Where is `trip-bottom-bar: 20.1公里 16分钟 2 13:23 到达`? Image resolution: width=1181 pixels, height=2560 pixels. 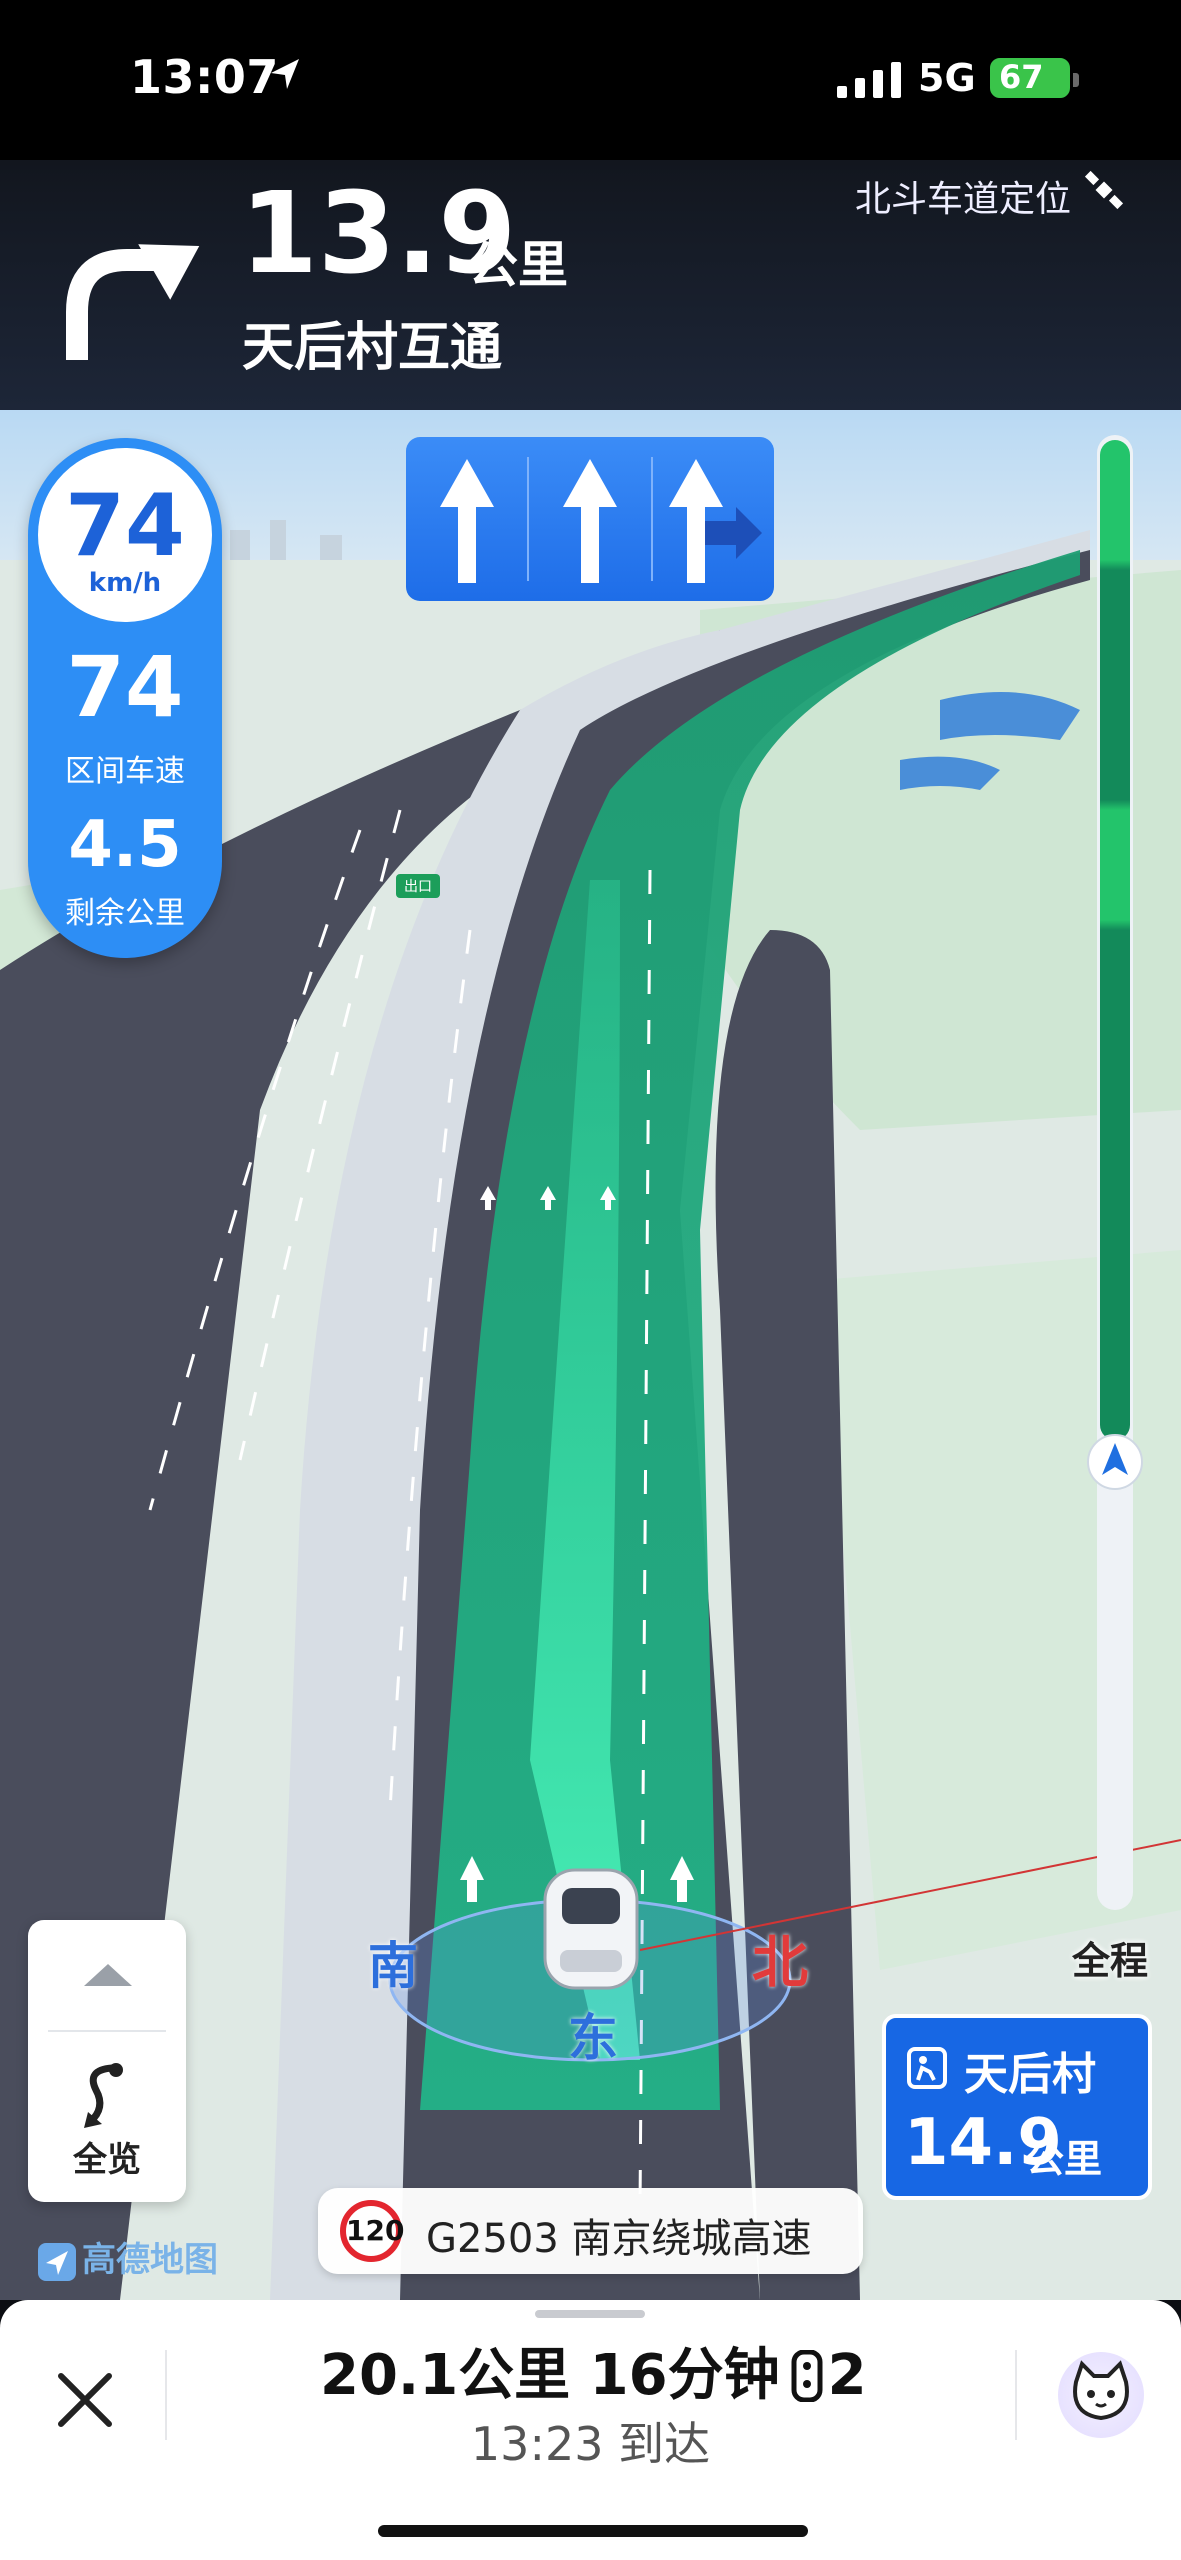
trip-bottom-bar: 20.1公里 16分钟 2 13:23 到达 is located at coordinates (590, 2430).